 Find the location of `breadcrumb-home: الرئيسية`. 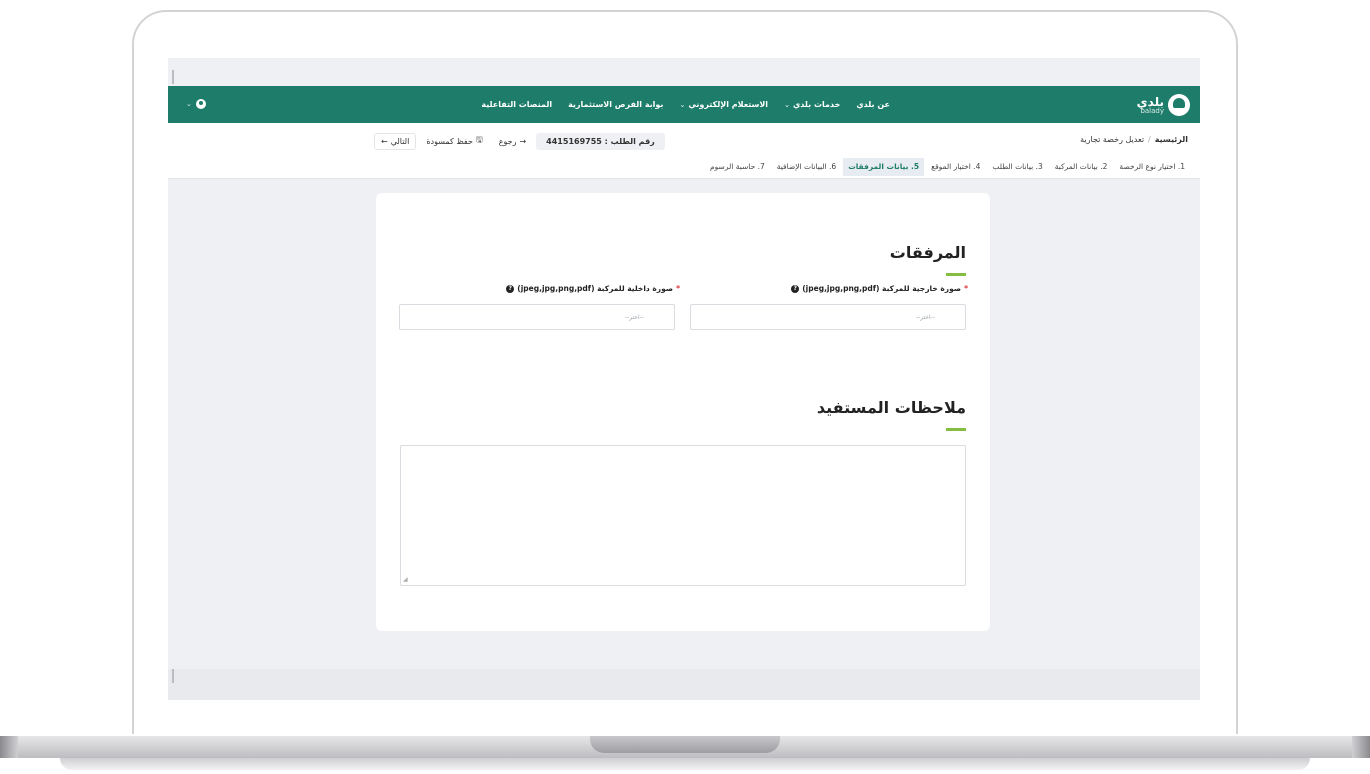

breadcrumb-home: الرئيسية is located at coordinates (1171, 139).